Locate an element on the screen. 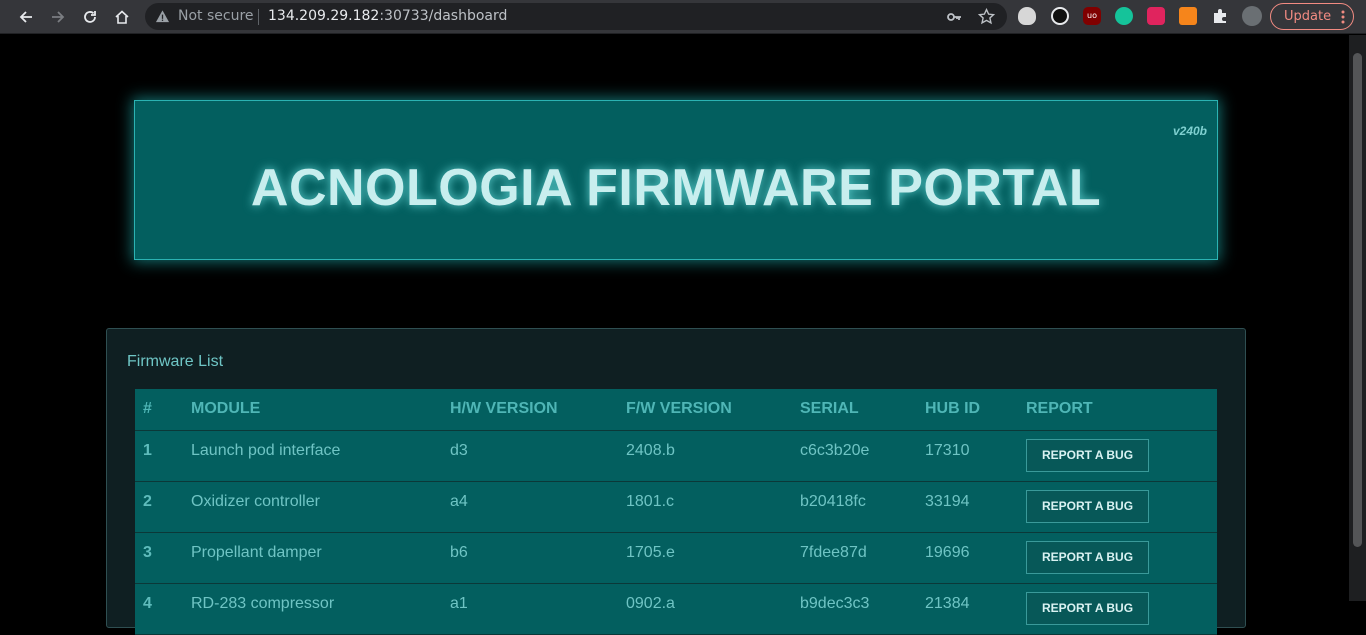 This screenshot has height=635, width=1366. back-arrow-icon is located at coordinates (25, 17).